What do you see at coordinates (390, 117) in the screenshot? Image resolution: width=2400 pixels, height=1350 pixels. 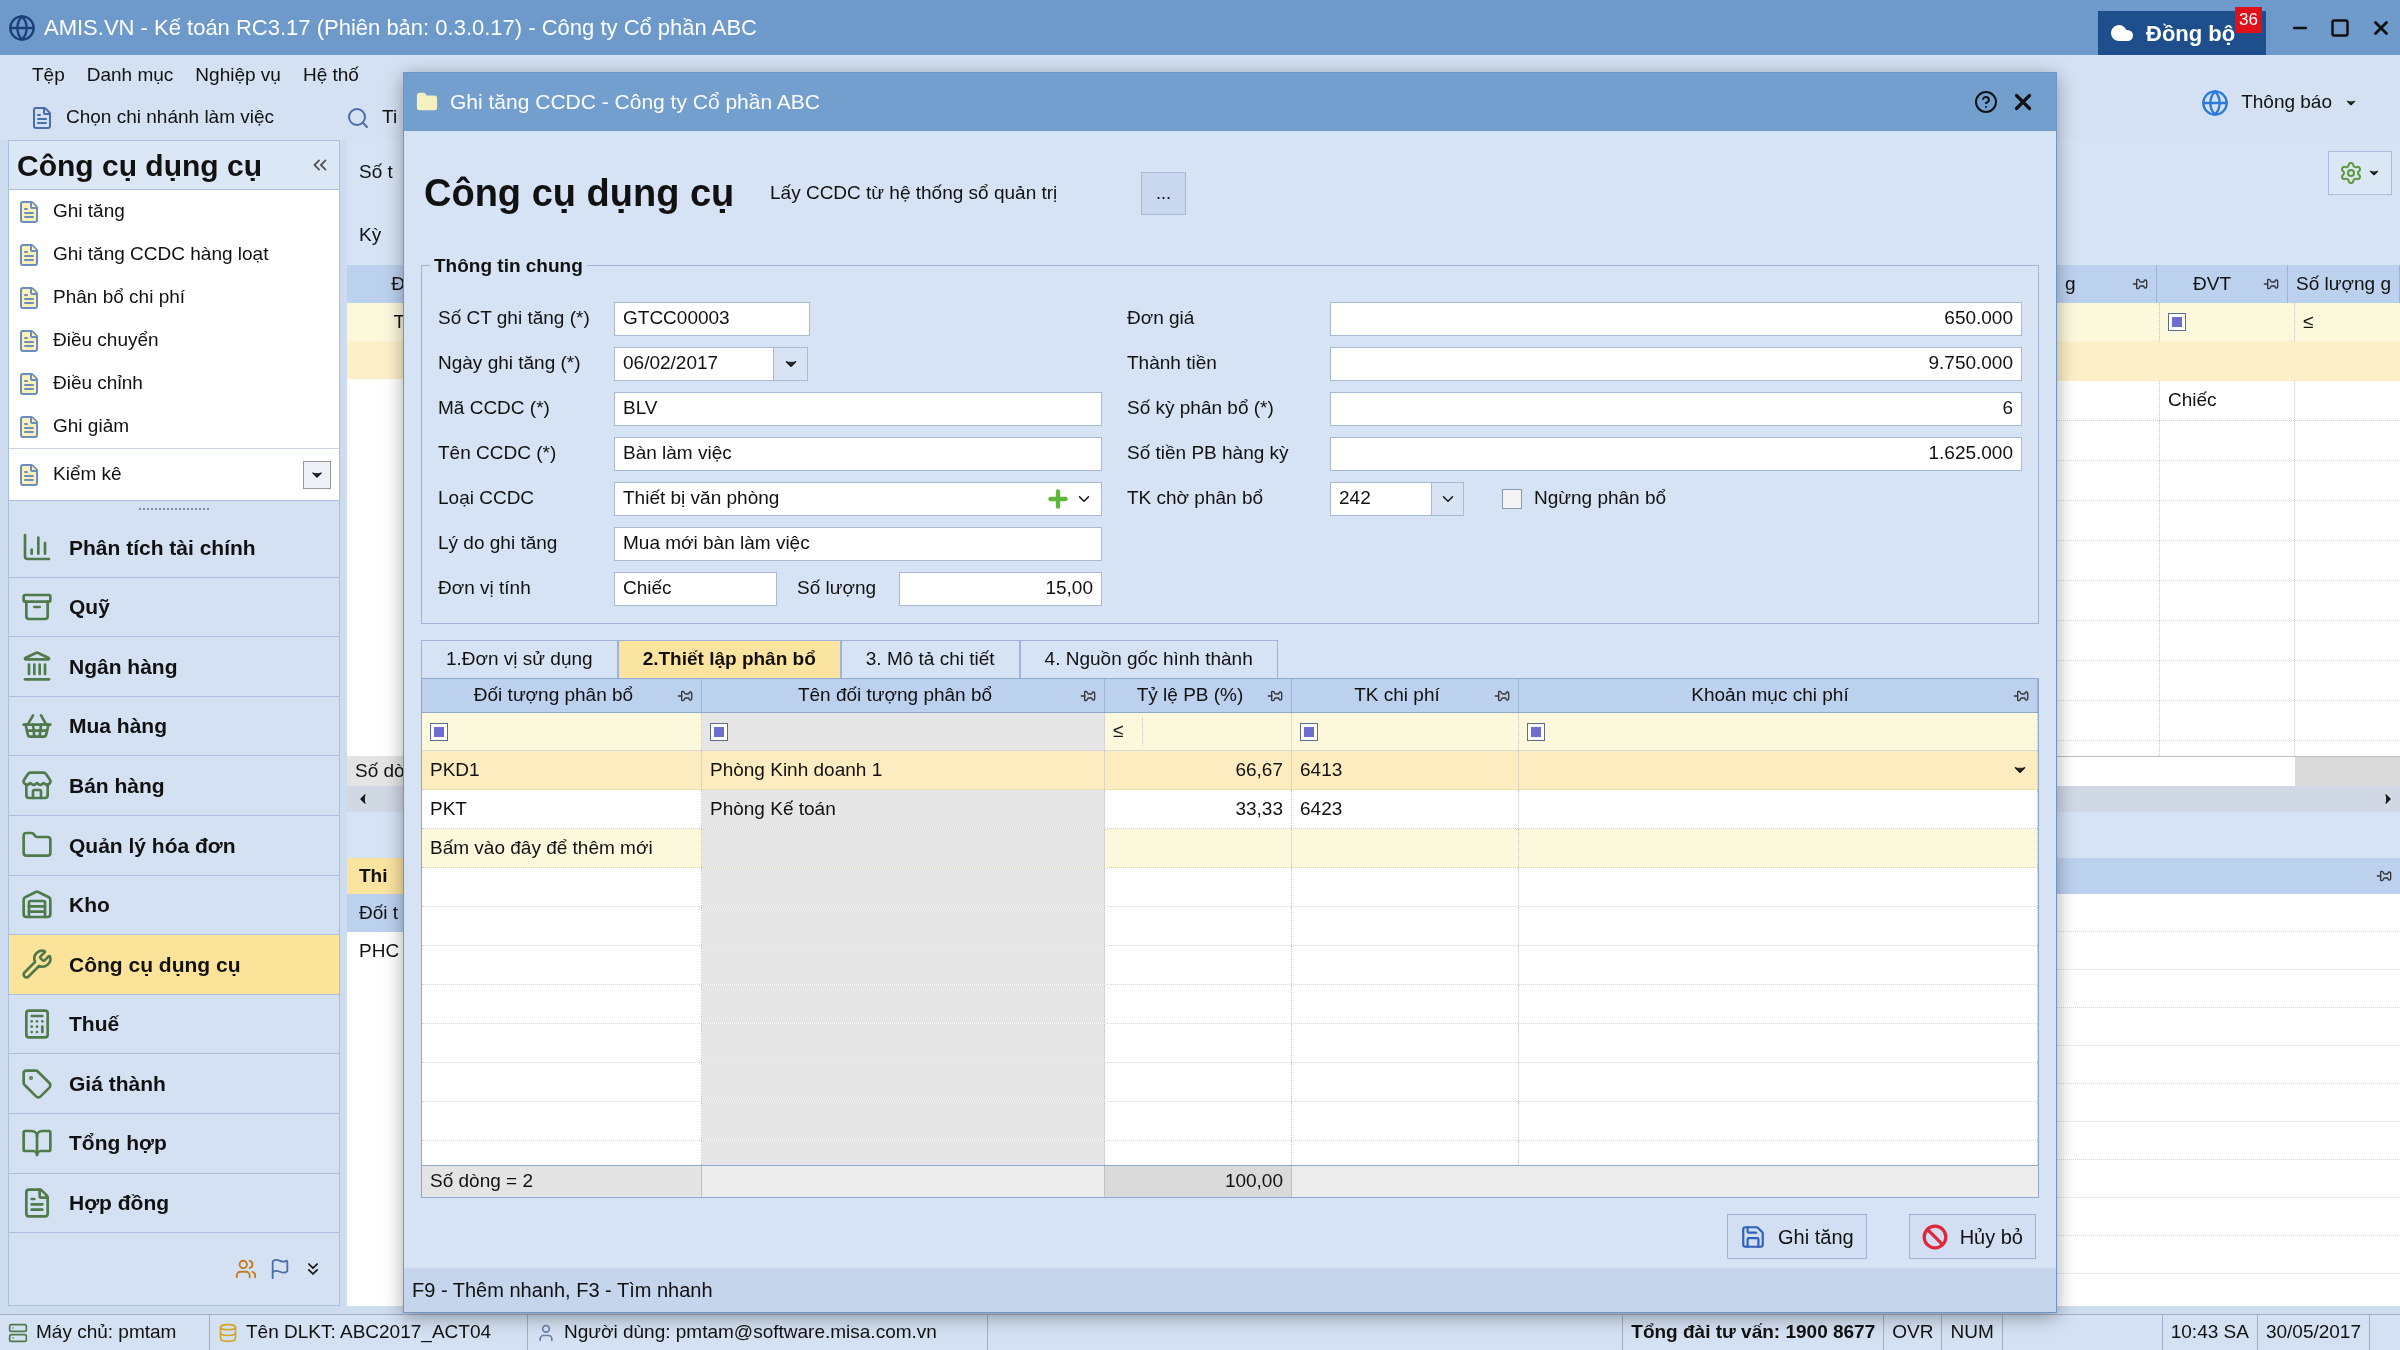 I see `toolbar-button: Ti` at bounding box center [390, 117].